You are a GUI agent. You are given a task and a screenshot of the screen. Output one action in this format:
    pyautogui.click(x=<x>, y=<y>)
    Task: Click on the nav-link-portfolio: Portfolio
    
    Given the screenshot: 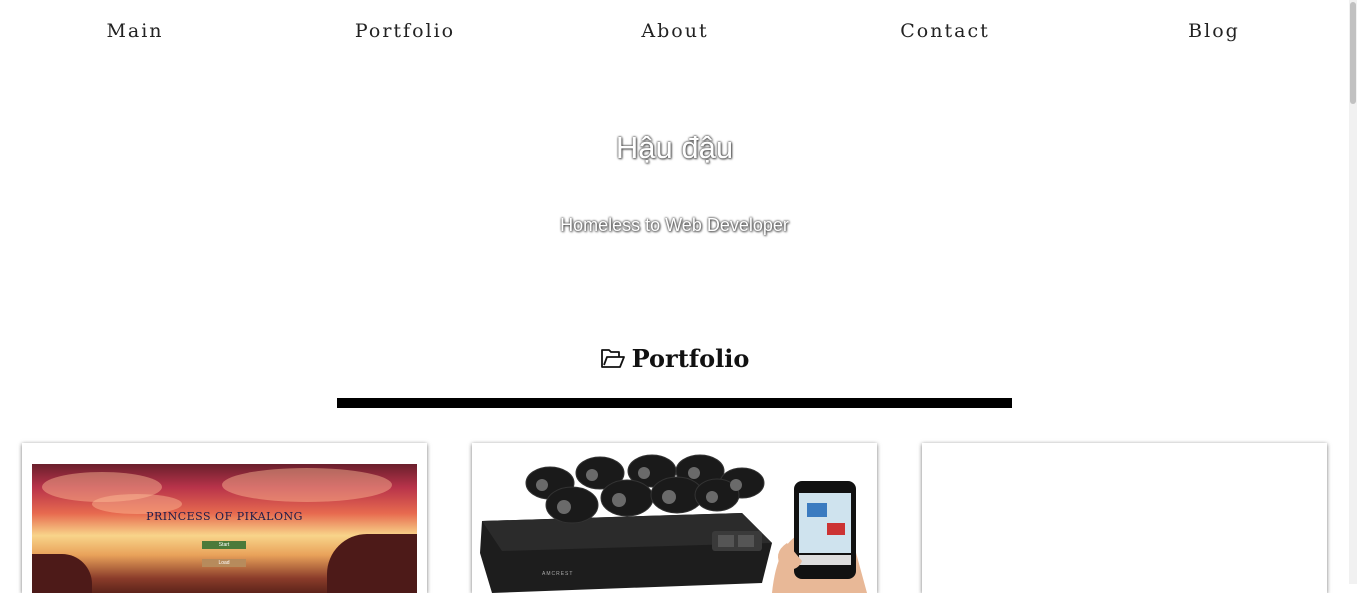 What is the action you would take?
    pyautogui.click(x=405, y=31)
    